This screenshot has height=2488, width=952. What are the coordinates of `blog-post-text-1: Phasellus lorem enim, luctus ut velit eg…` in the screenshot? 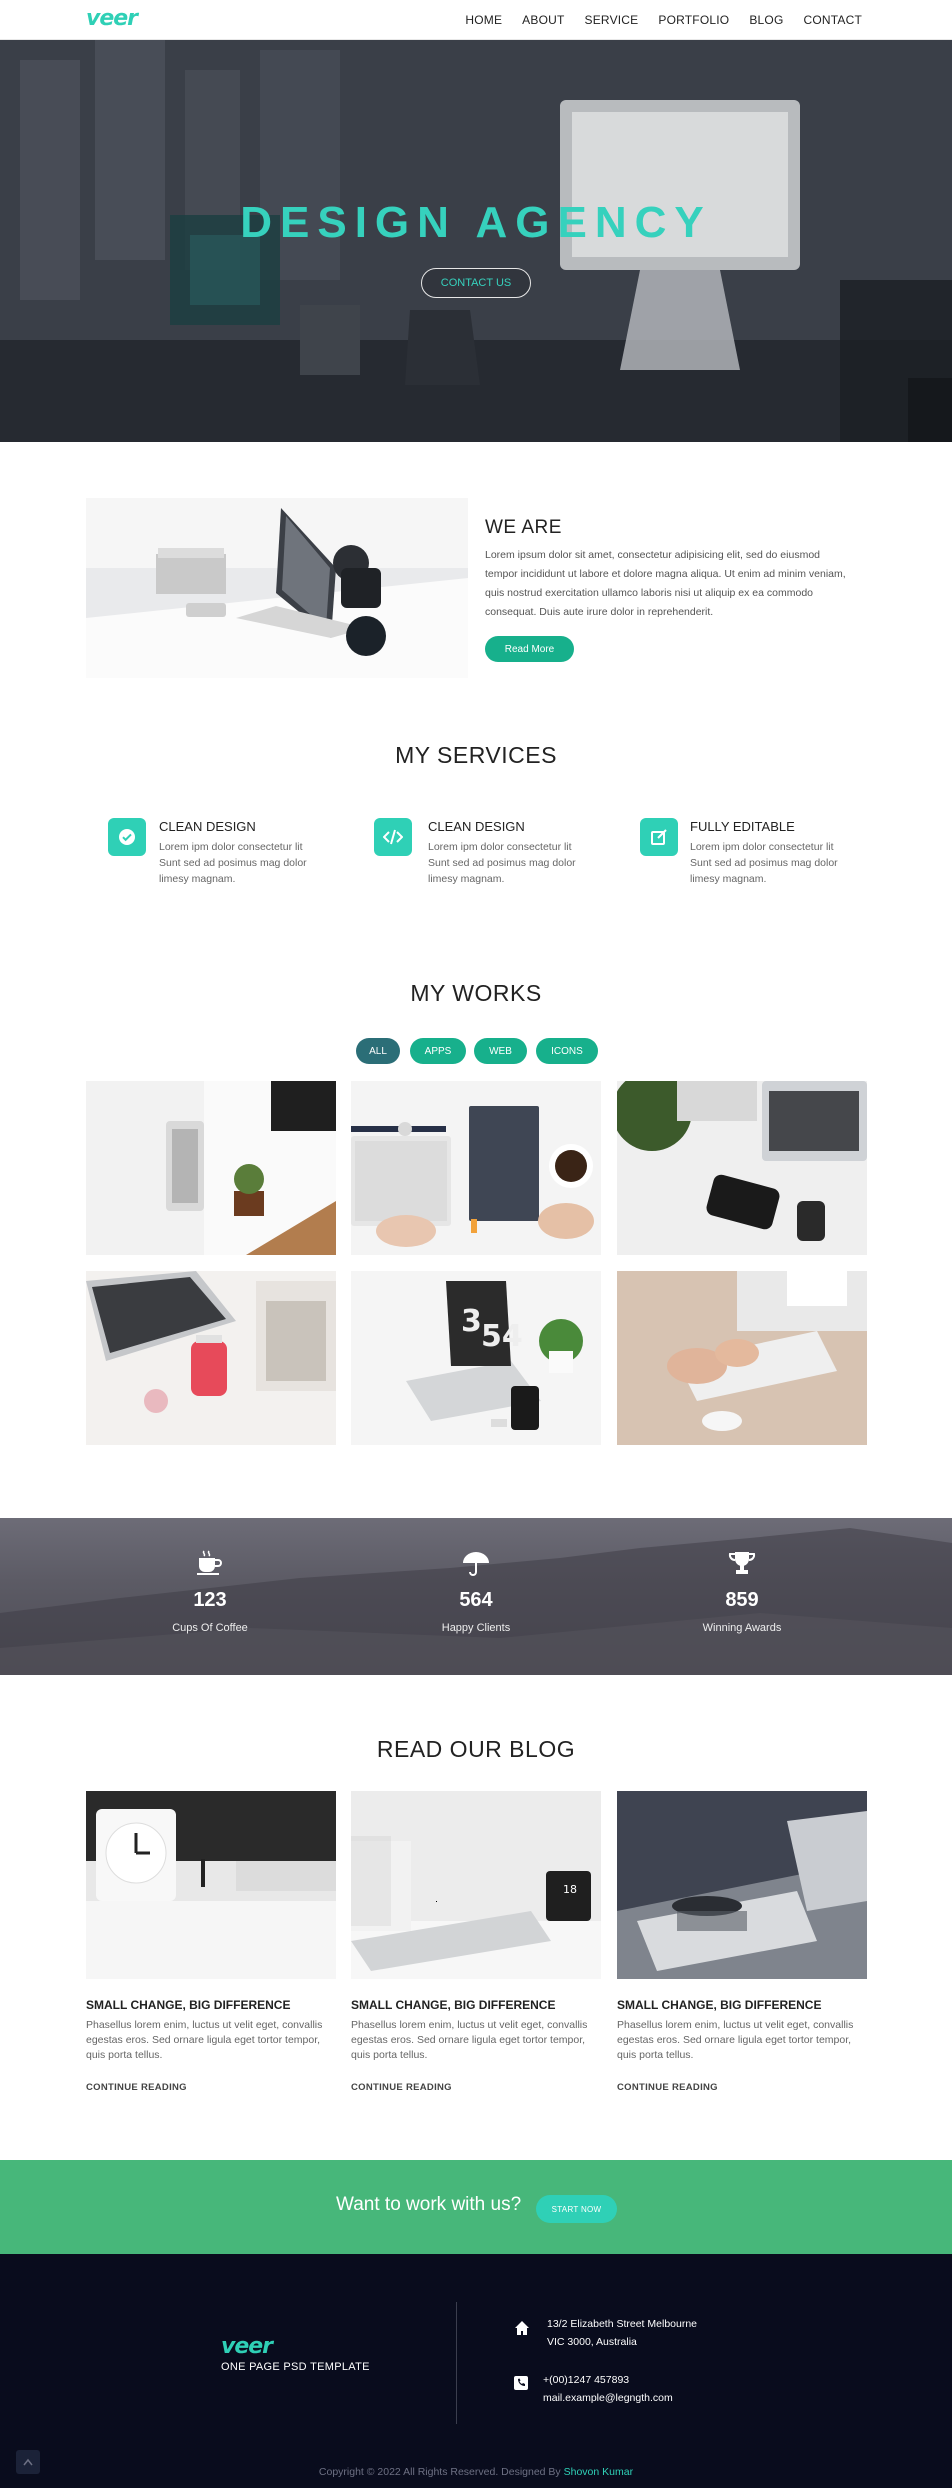 It's located at (204, 2040).